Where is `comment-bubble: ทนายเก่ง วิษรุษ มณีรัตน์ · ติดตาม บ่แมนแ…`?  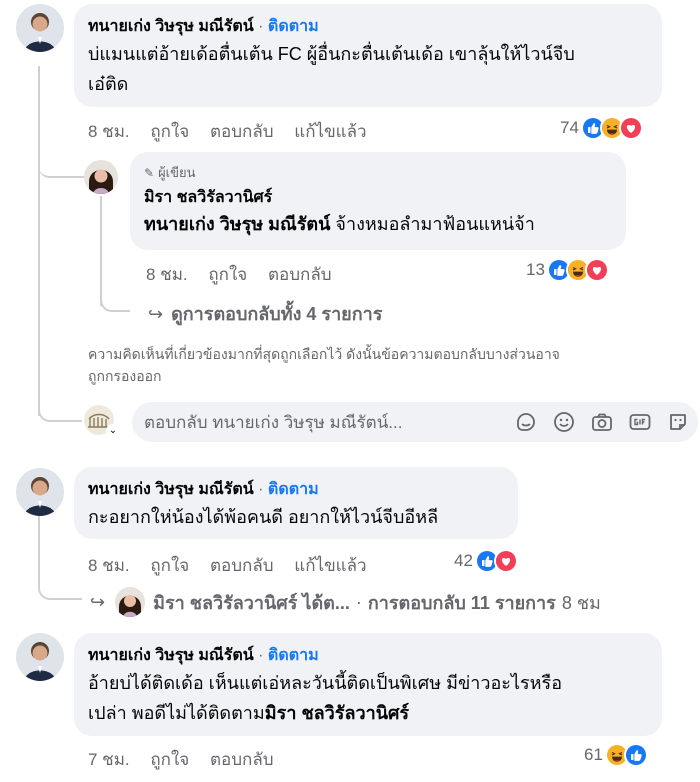 comment-bubble: ทนายเก่ง วิษรุษ มณีรัตน์ · ติดตาม บ่แมนแ… is located at coordinates (368, 55).